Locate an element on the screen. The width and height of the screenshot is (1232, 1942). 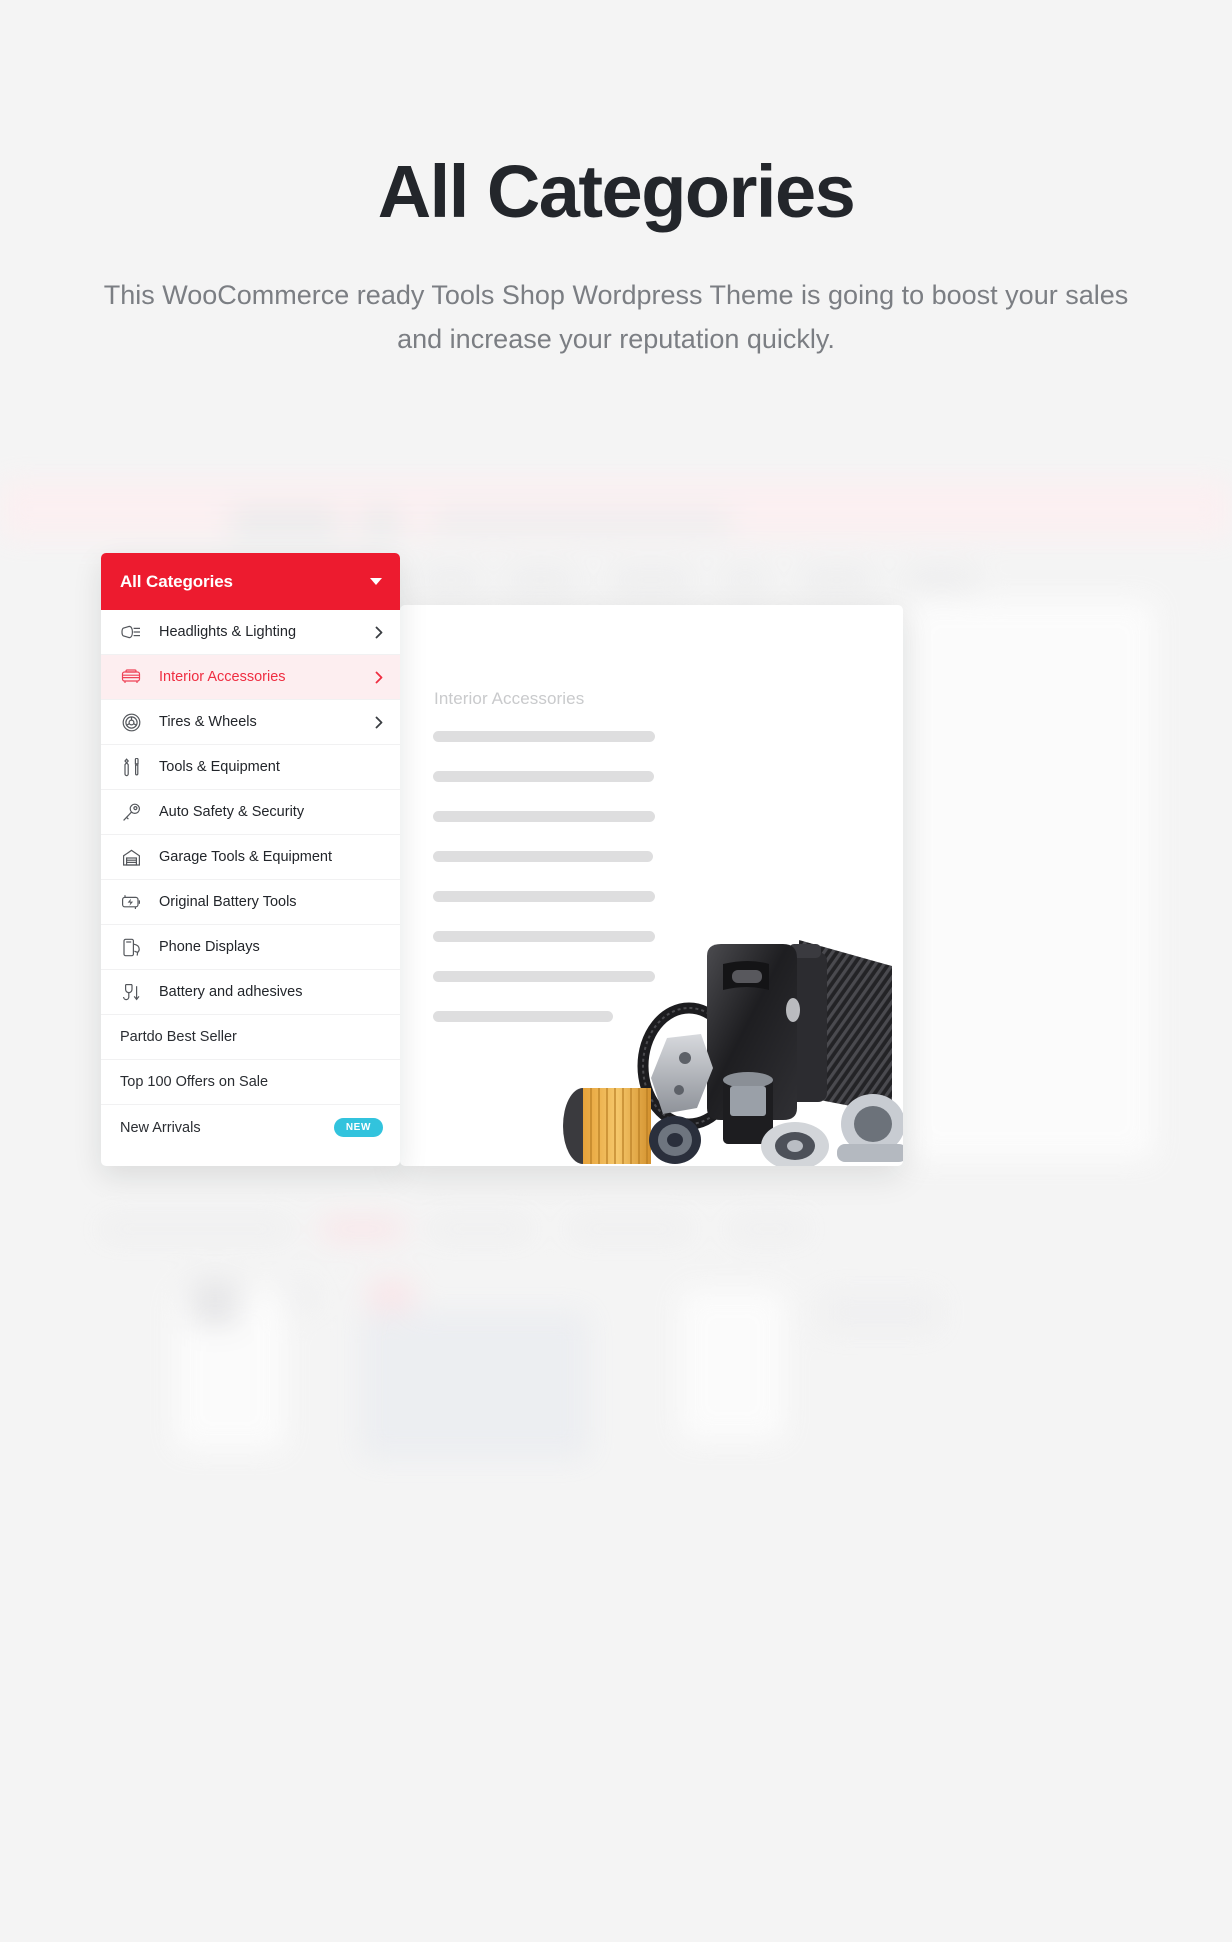
menu-item-tires-wheels: Tires & Wheels is located at coordinates (250, 722).